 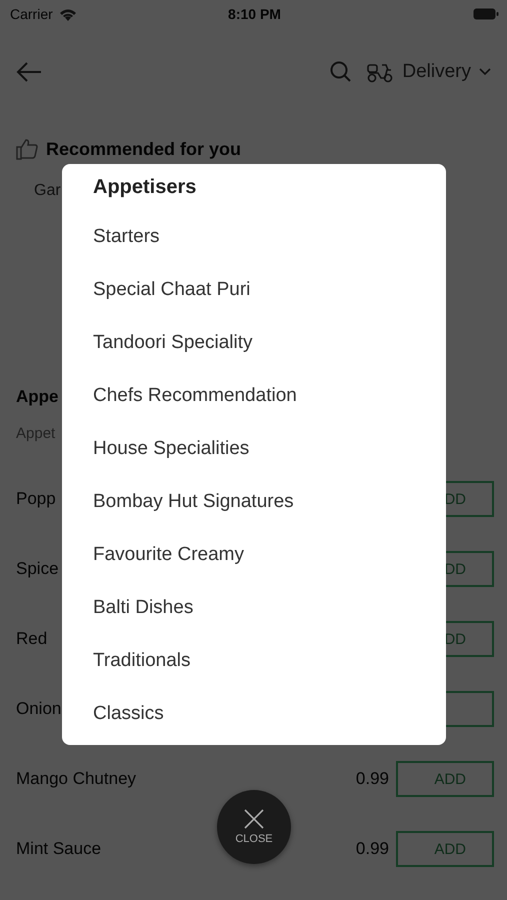 I want to click on status-time: 8:10 PM, so click(x=254, y=14).